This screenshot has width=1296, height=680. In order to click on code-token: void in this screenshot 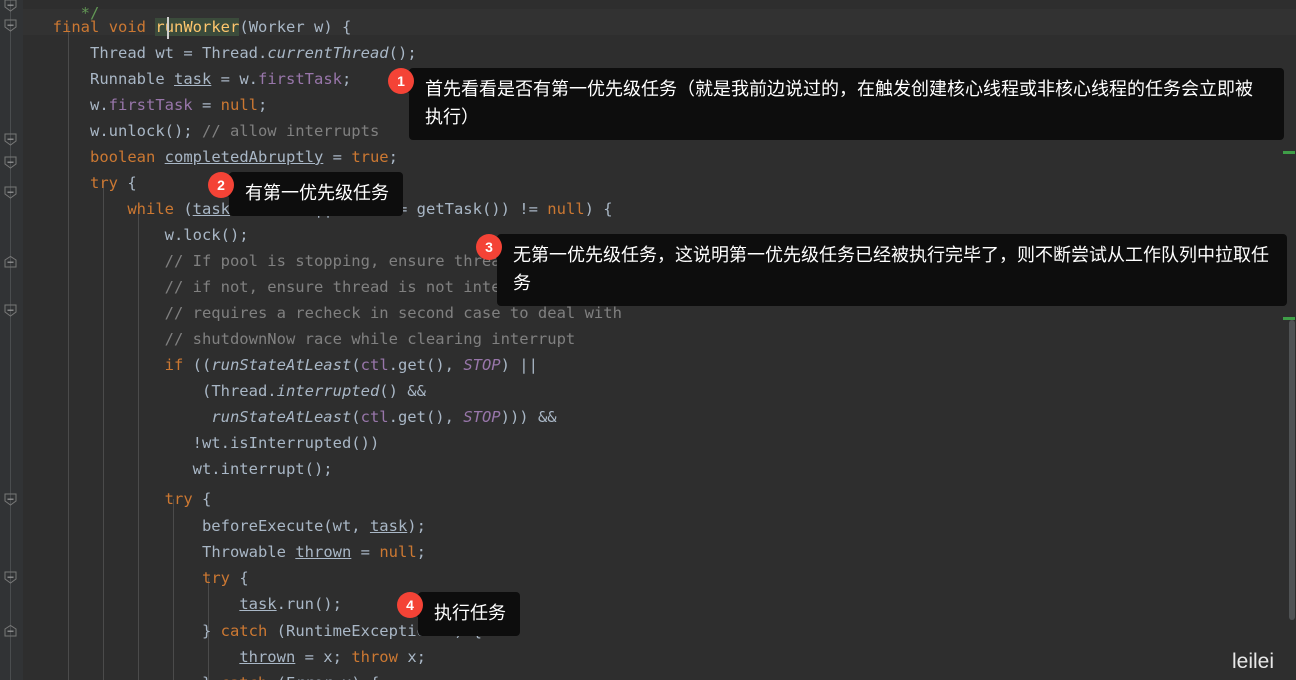, I will do `click(127, 27)`.